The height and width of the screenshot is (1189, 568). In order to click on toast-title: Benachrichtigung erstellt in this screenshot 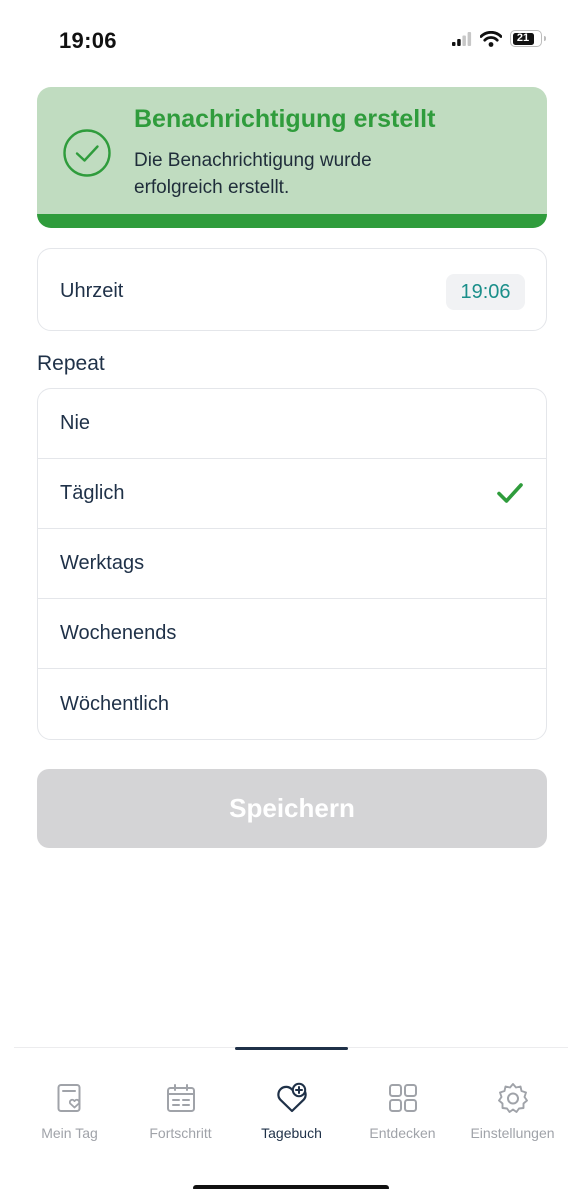, I will do `click(285, 119)`.